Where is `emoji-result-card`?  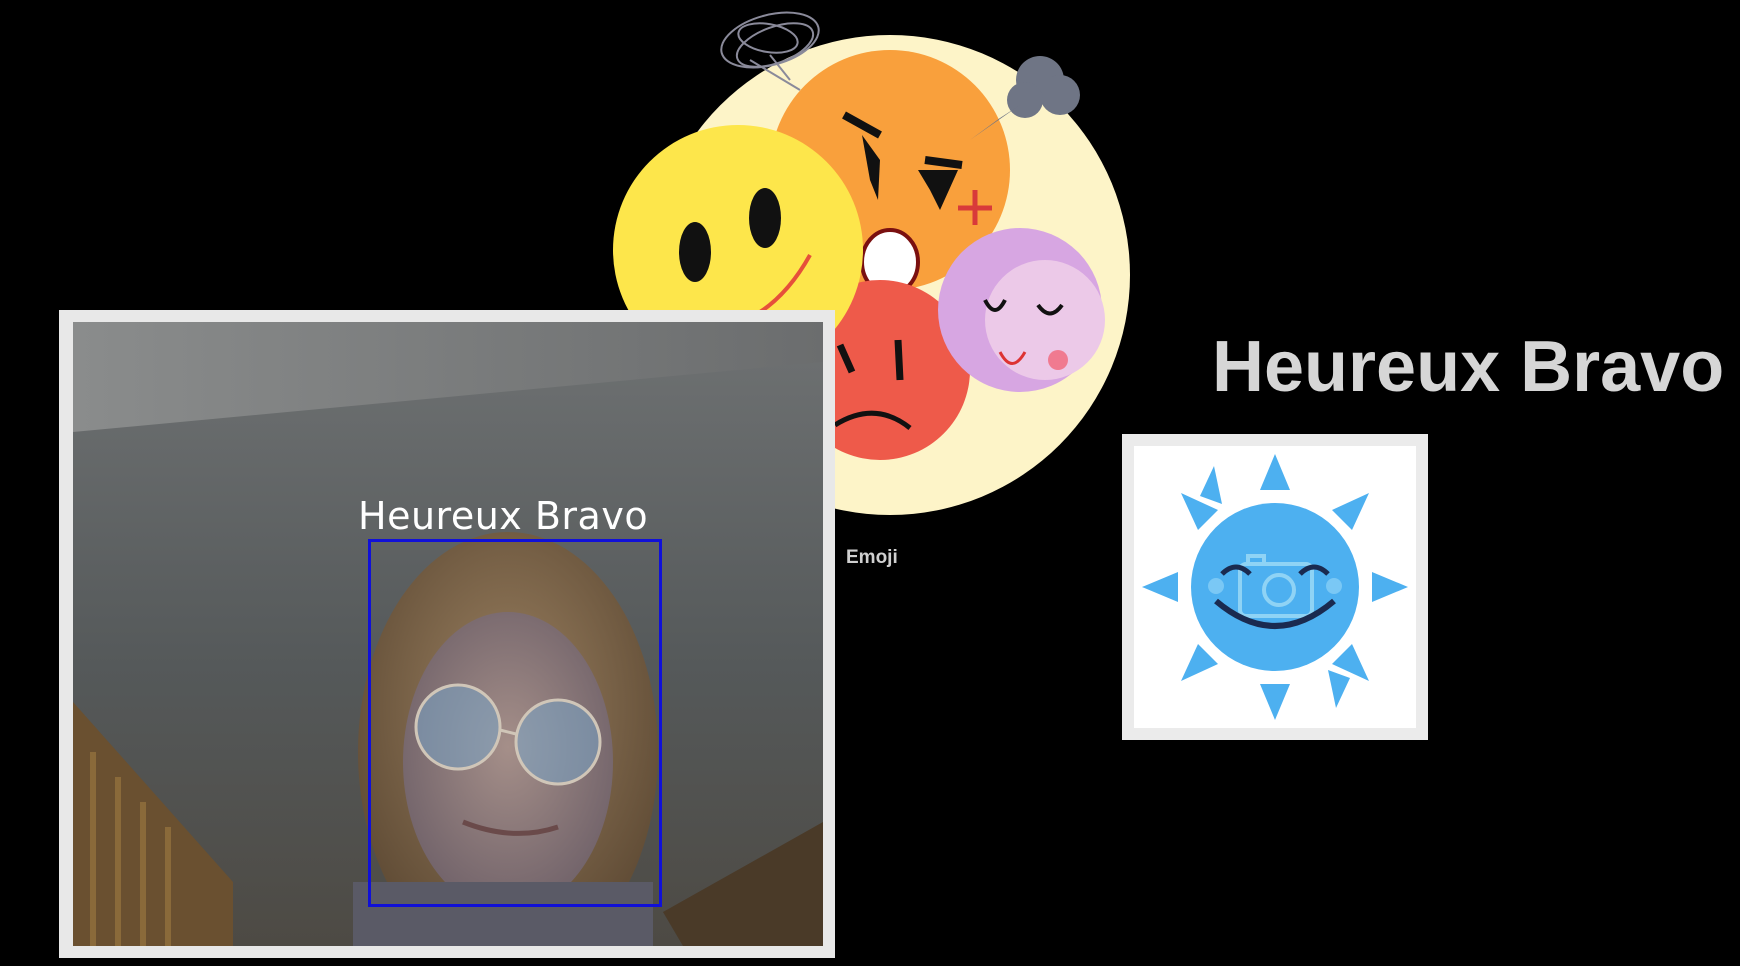
emoji-result-card is located at coordinates (1275, 587).